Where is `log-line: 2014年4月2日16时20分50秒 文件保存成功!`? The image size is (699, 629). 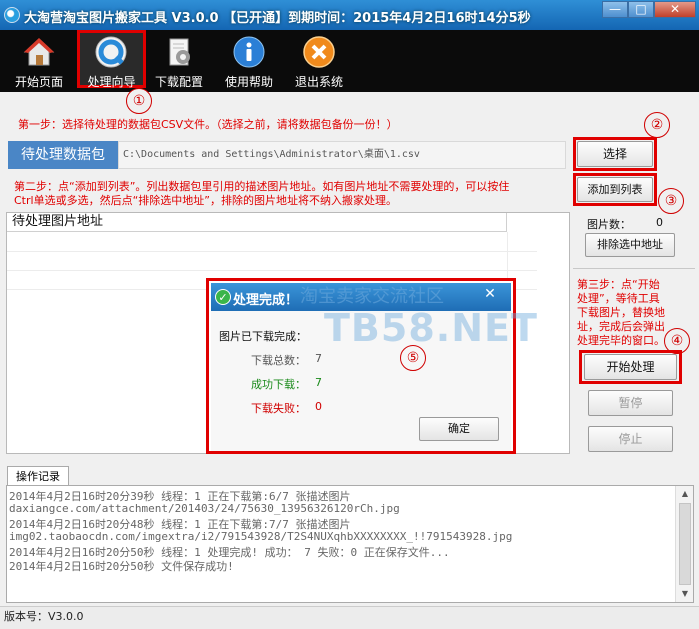 log-line: 2014年4月2日16时20分50秒 文件保存成功! is located at coordinates (121, 566).